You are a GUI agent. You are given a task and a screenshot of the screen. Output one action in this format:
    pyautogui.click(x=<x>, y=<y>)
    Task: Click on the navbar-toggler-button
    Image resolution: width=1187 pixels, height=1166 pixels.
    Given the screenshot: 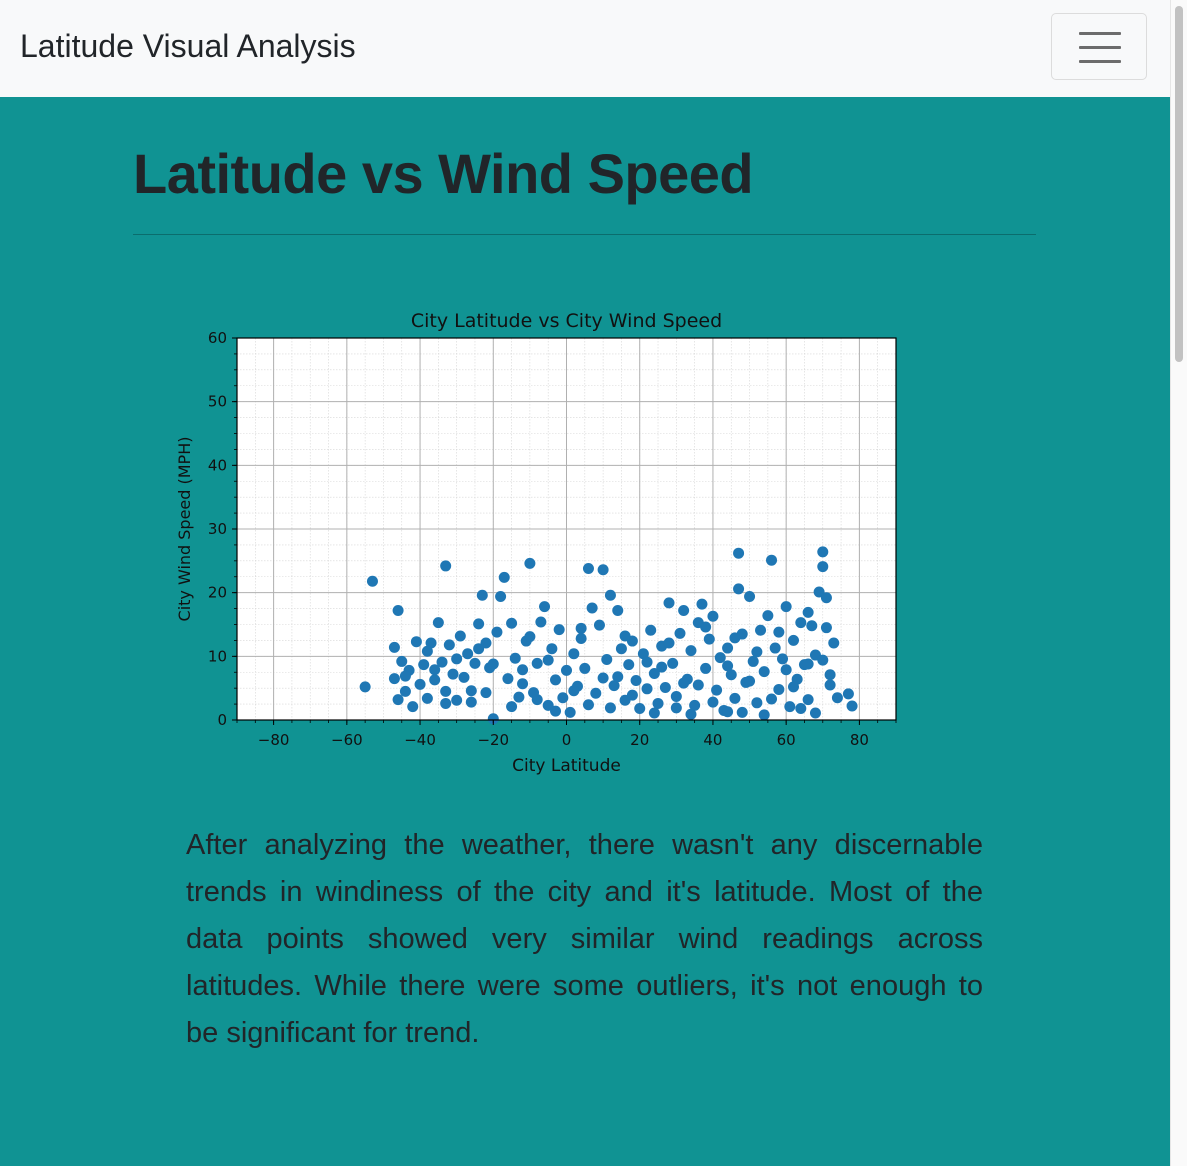 What is the action you would take?
    pyautogui.click(x=1099, y=46)
    